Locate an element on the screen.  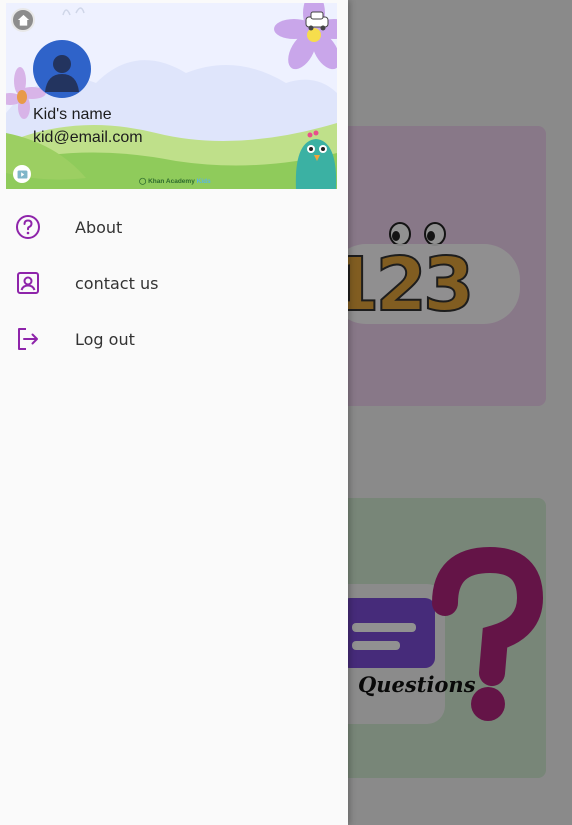
kid-name: Kid's name is located at coordinates (72, 114).